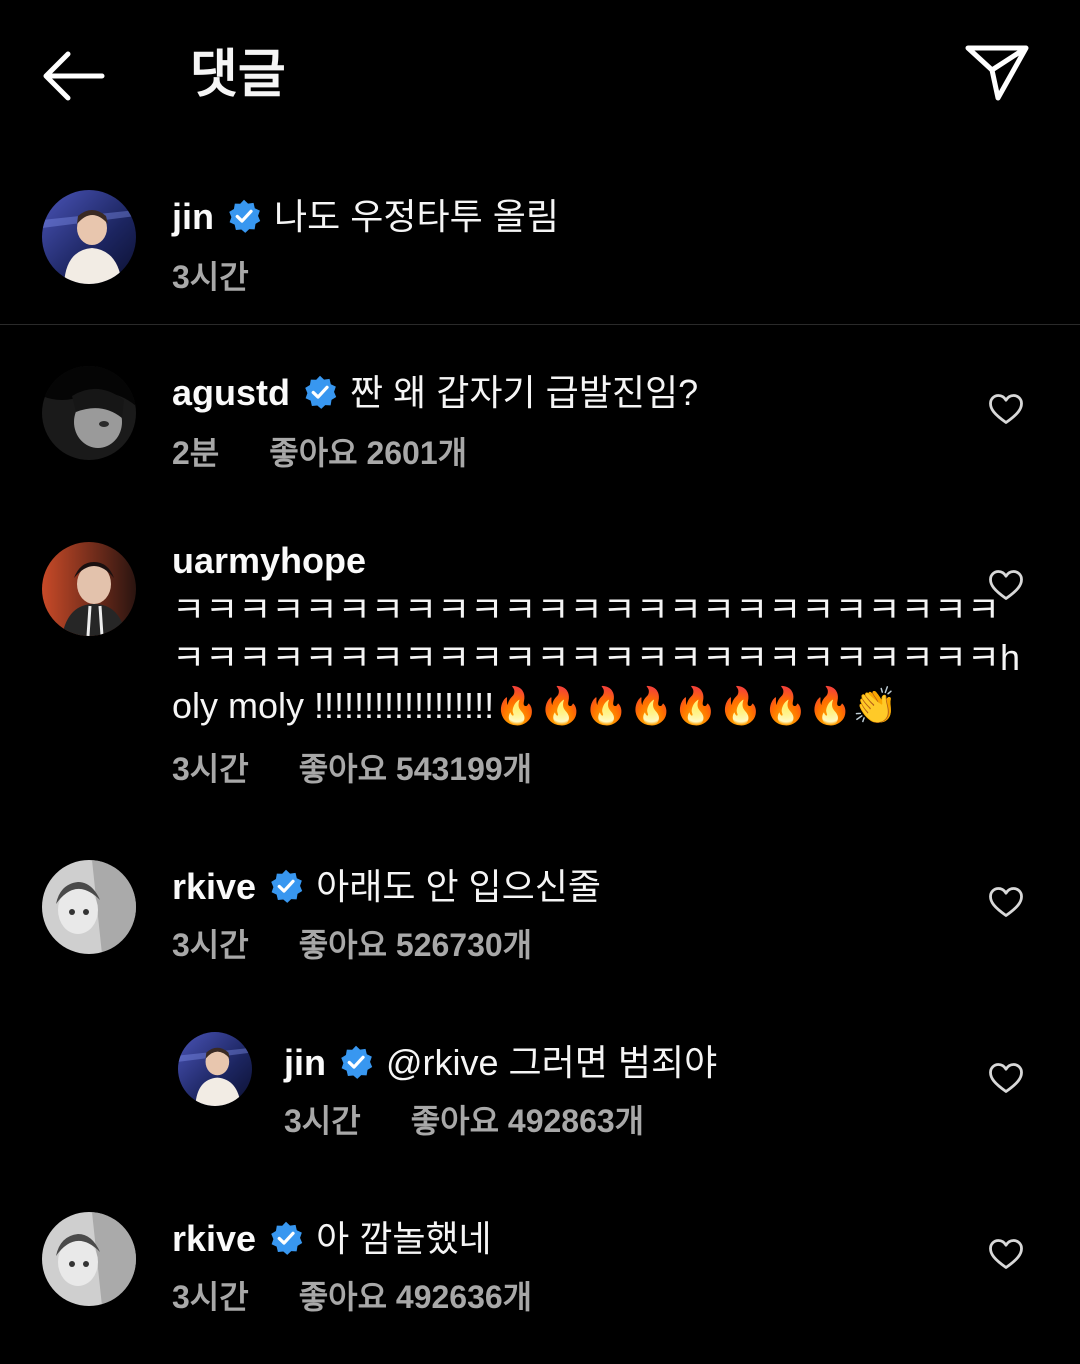 This screenshot has width=1080, height=1364. Describe the element at coordinates (231, 392) in the screenshot. I see `comment-username: agustd` at that location.